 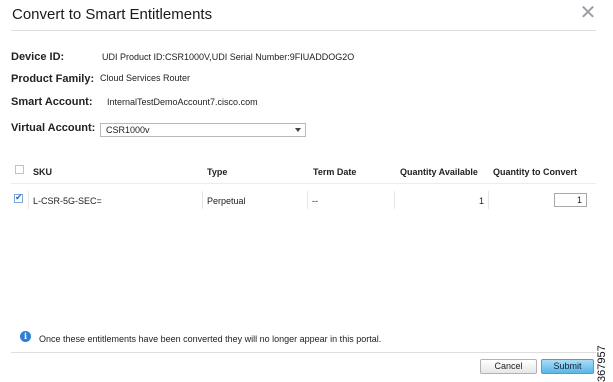 What do you see at coordinates (588, 13) in the screenshot?
I see `close-icon: ✕` at bounding box center [588, 13].